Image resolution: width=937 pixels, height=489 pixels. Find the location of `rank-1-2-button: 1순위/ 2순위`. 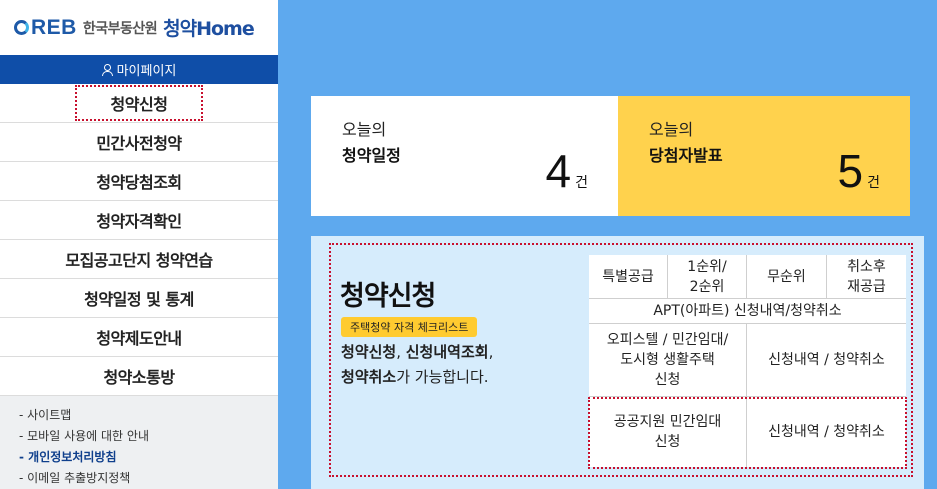

rank-1-2-button: 1순위/ 2순위 is located at coordinates (707, 276).